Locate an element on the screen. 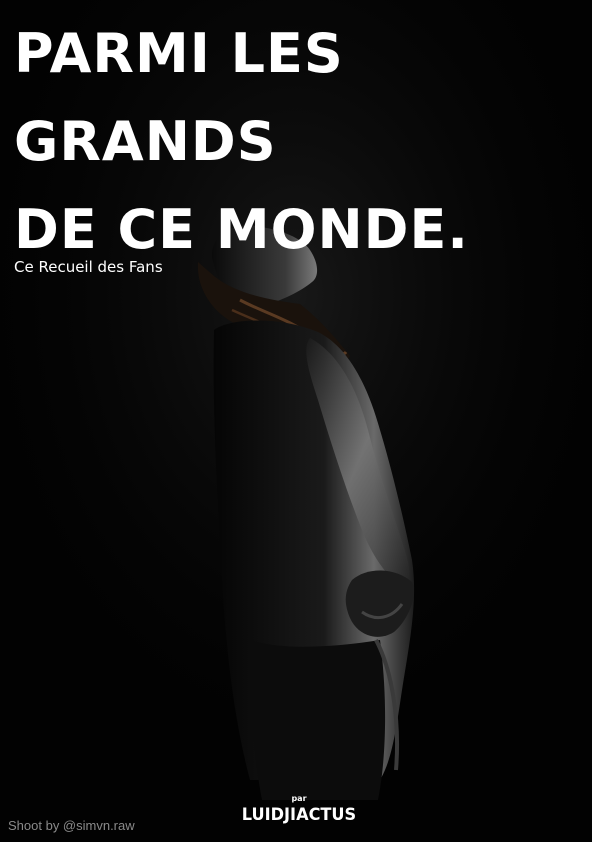  brand-block: par LUIDJIACTUS is located at coordinates (299, 810).